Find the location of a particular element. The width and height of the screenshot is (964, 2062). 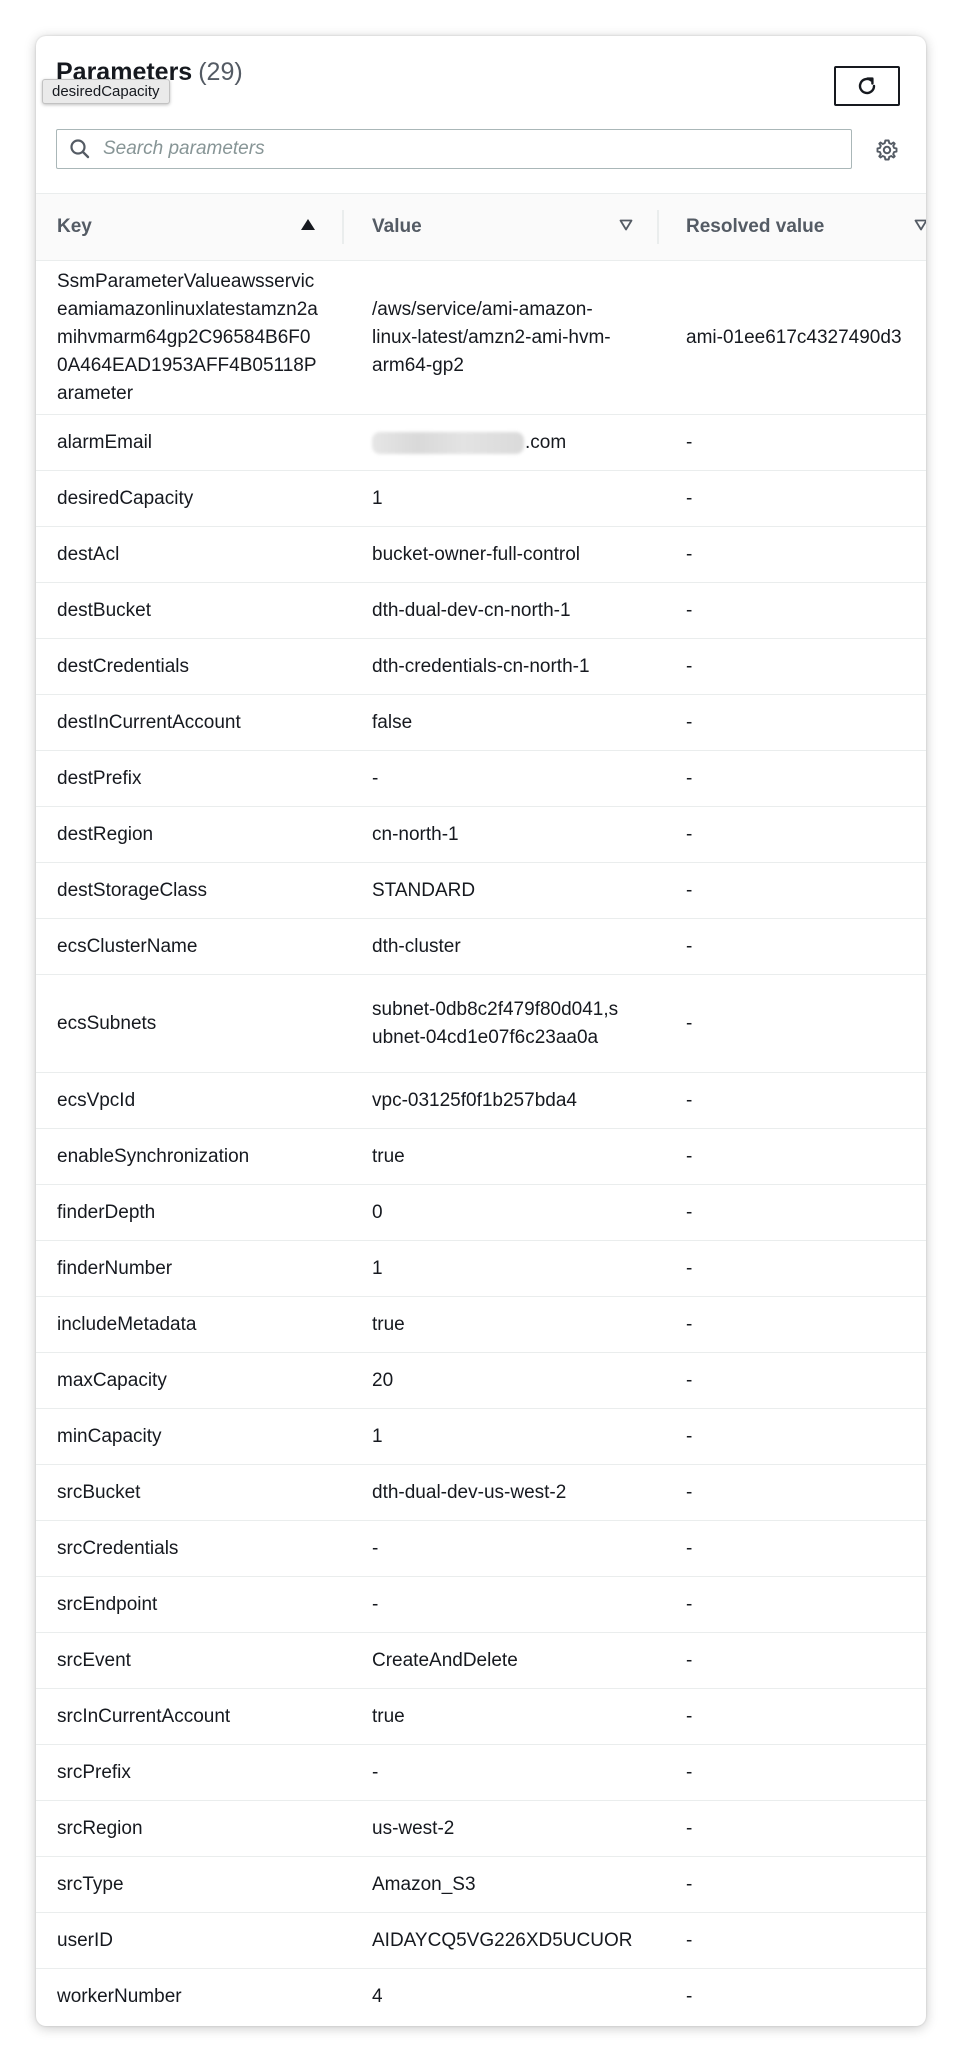

row-resolved-value: ami-01ee617c4327490d3 is located at coordinates (794, 337).